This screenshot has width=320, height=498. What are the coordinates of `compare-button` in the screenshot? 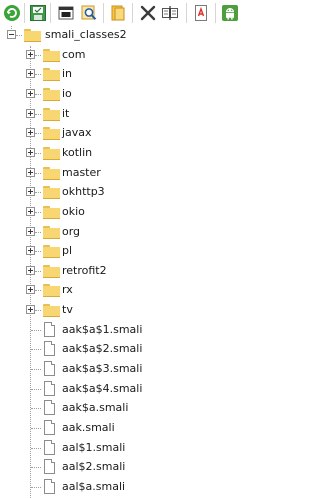 It's located at (170, 13).